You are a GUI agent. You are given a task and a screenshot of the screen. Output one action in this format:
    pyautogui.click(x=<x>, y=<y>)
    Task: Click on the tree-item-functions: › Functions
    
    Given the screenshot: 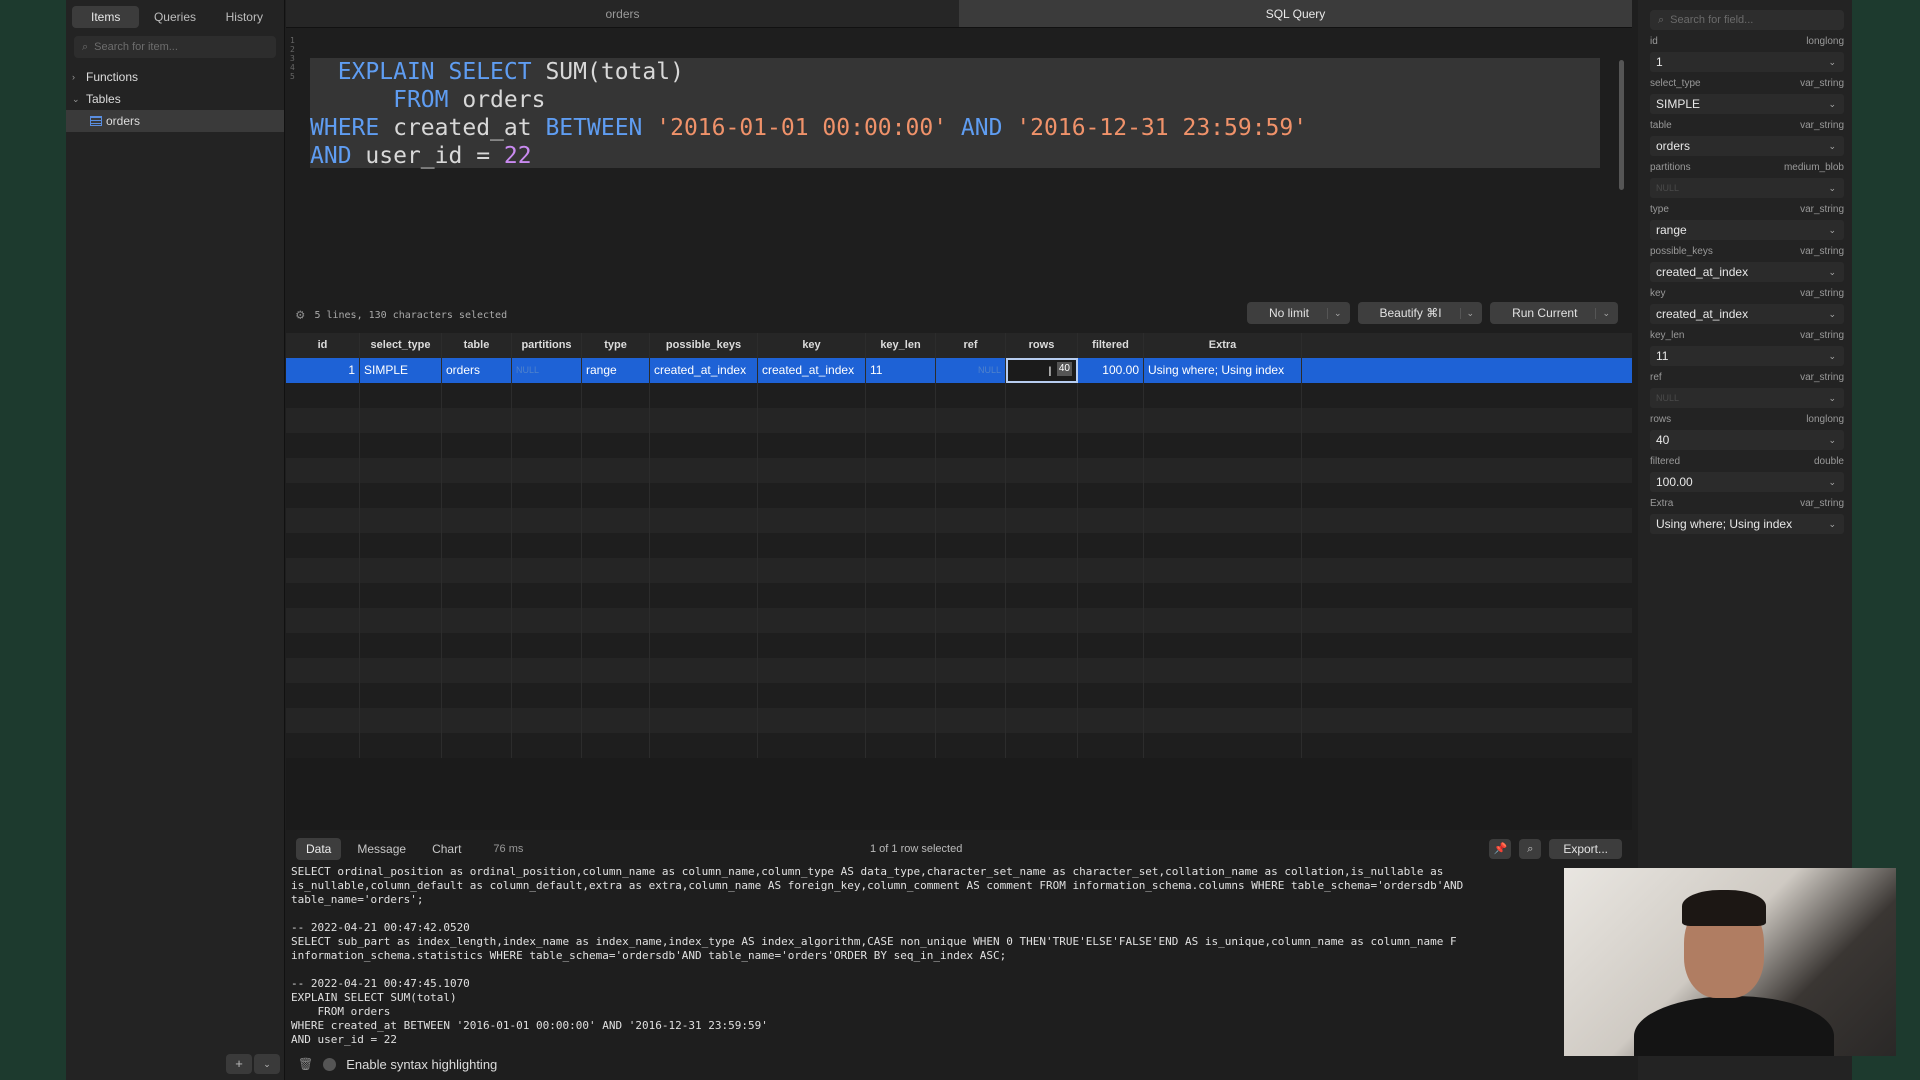 What is the action you would take?
    pyautogui.click(x=175, y=77)
    